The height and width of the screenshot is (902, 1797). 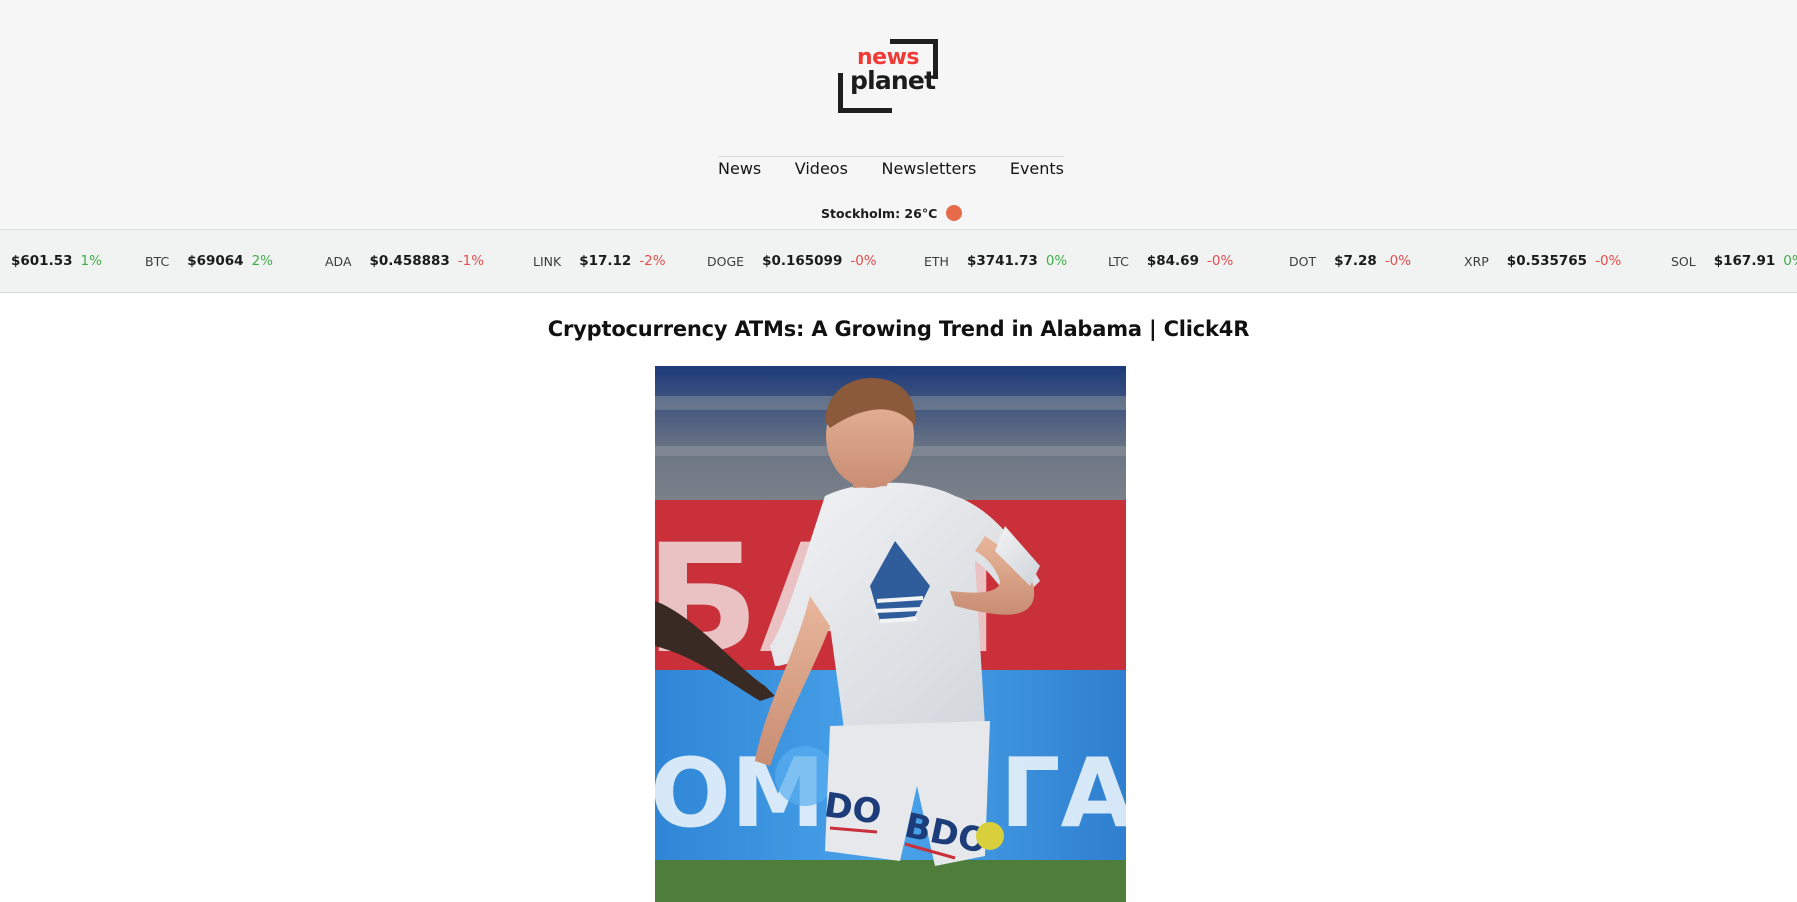 I want to click on ticker-item: BTC $69064 2%, so click(x=209, y=261).